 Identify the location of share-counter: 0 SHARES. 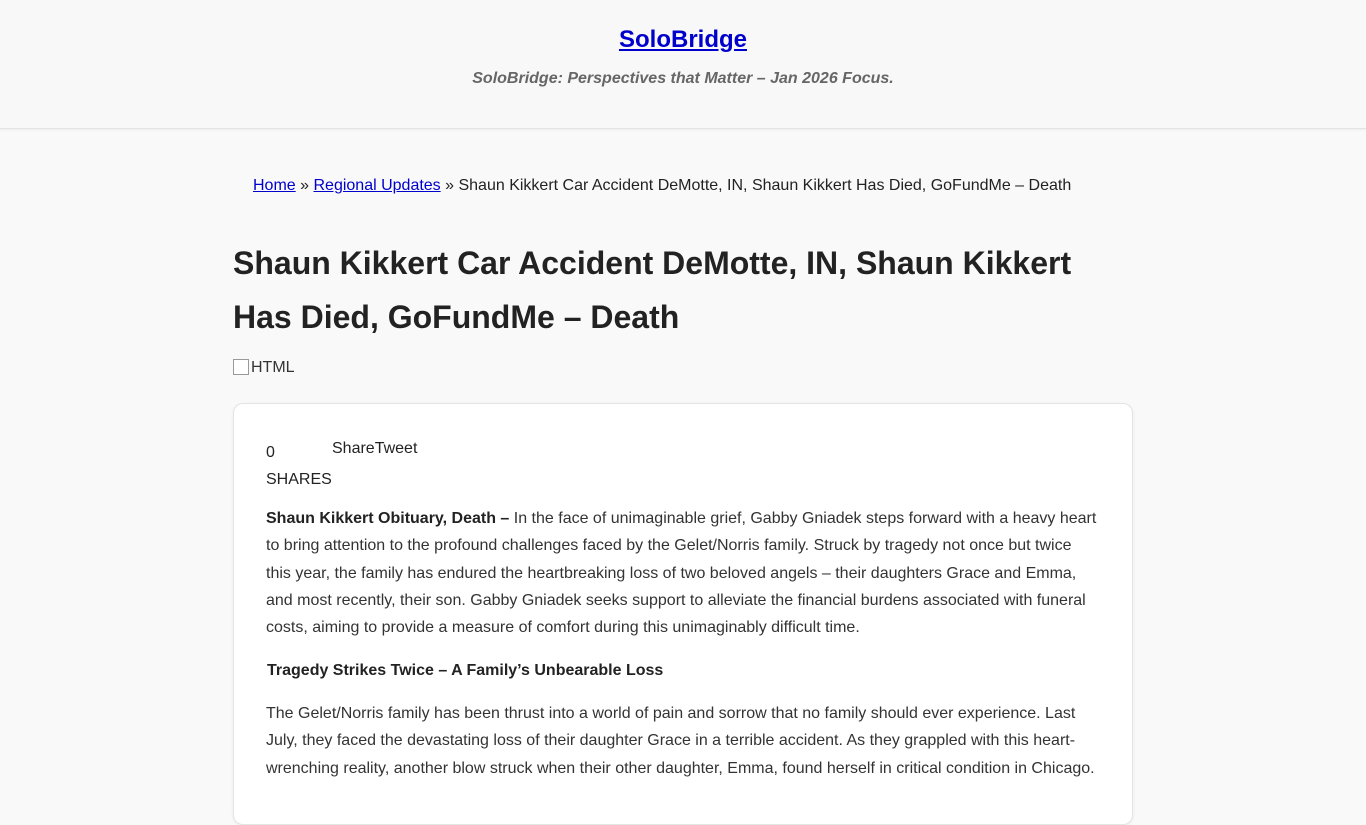
(299, 466).